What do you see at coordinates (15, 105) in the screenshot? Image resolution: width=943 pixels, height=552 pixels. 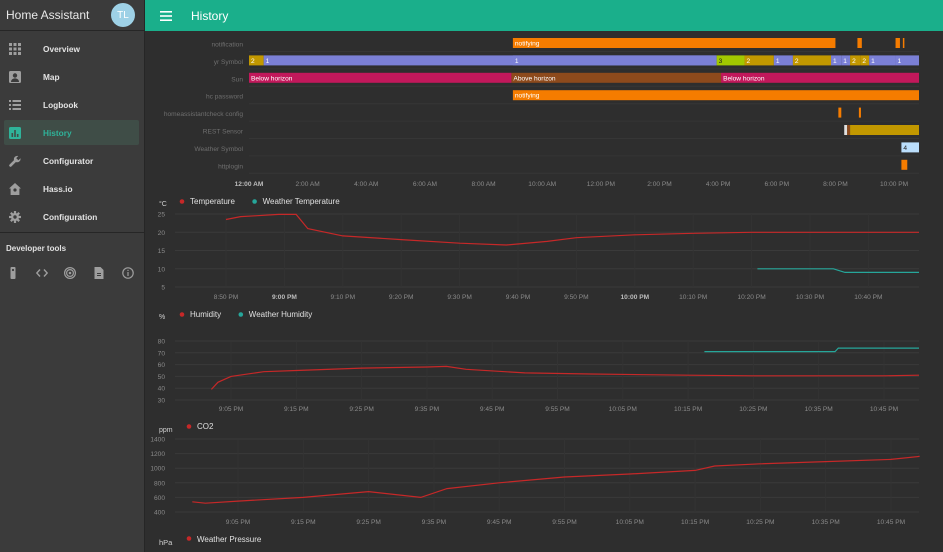 I see `list-icon` at bounding box center [15, 105].